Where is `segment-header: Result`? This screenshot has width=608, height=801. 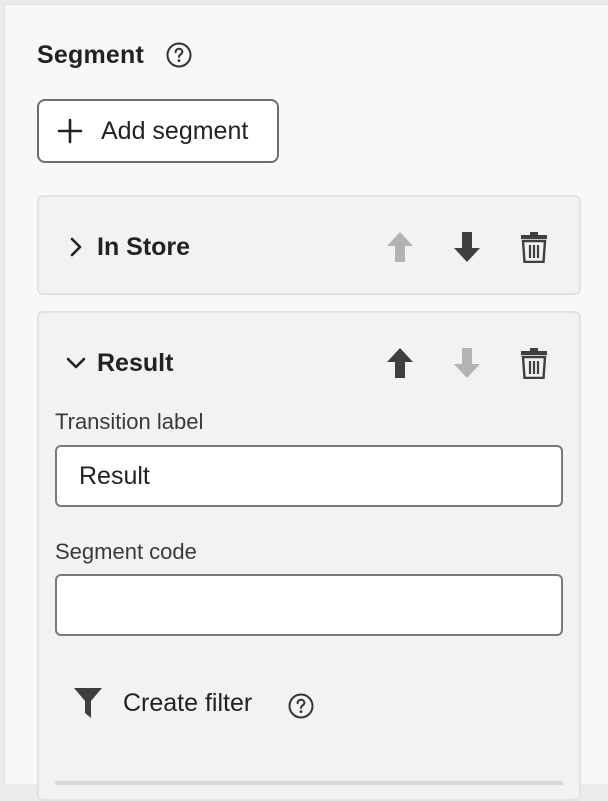
segment-header: Result is located at coordinates (309, 363).